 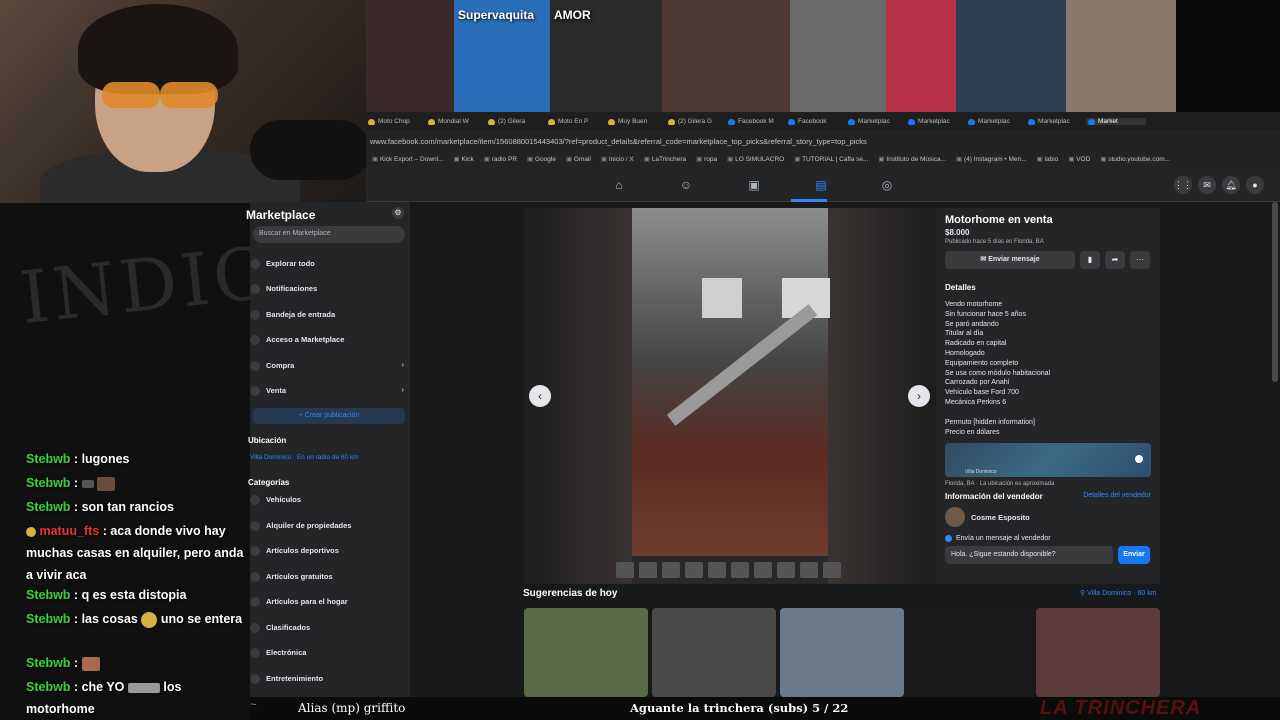 What do you see at coordinates (329, 416) in the screenshot?
I see `create-listing-button: + Crear publicación` at bounding box center [329, 416].